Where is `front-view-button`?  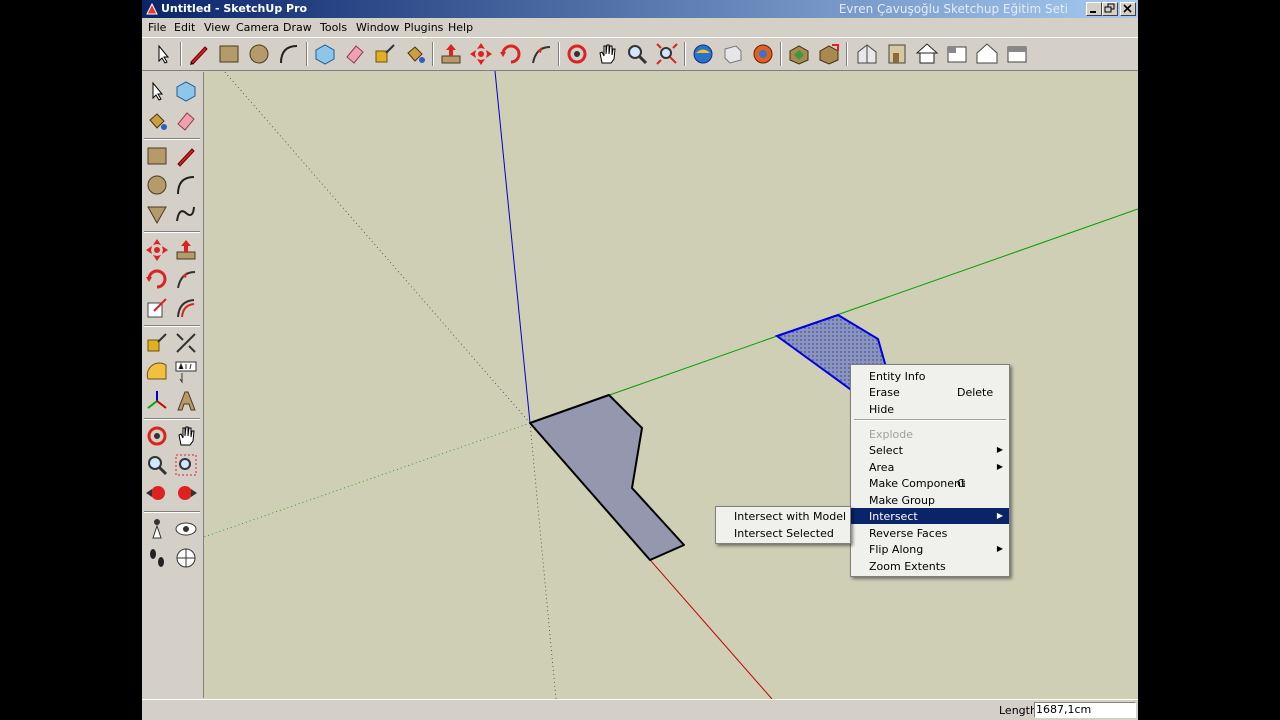 front-view-button is located at coordinates (897, 54).